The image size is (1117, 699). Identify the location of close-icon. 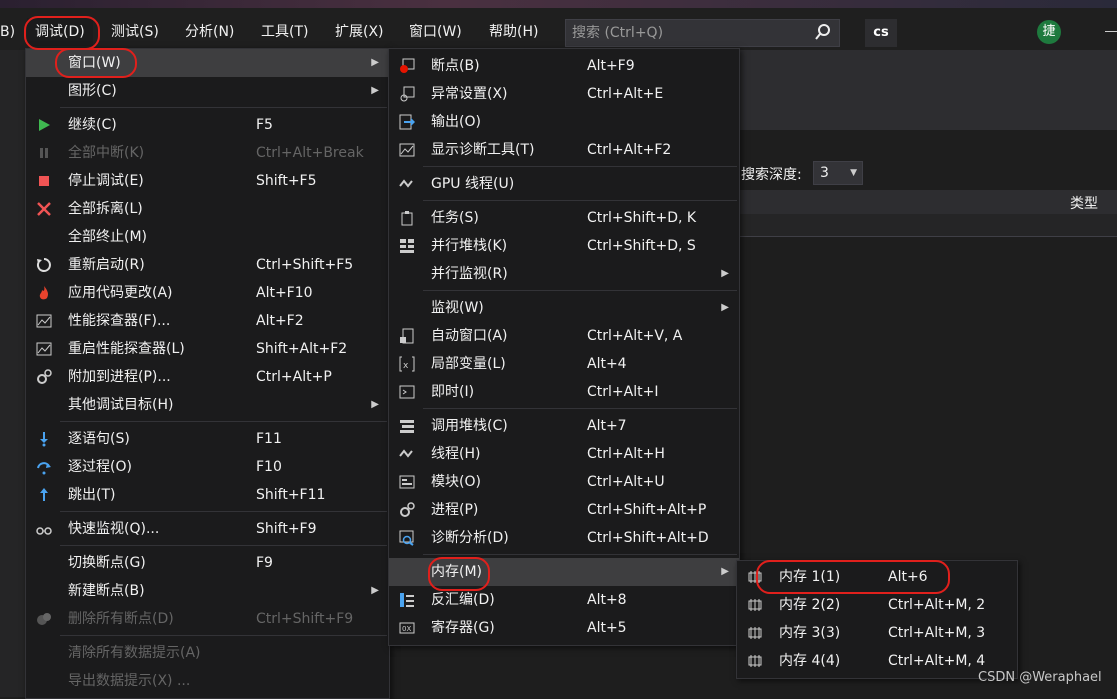
(44, 209).